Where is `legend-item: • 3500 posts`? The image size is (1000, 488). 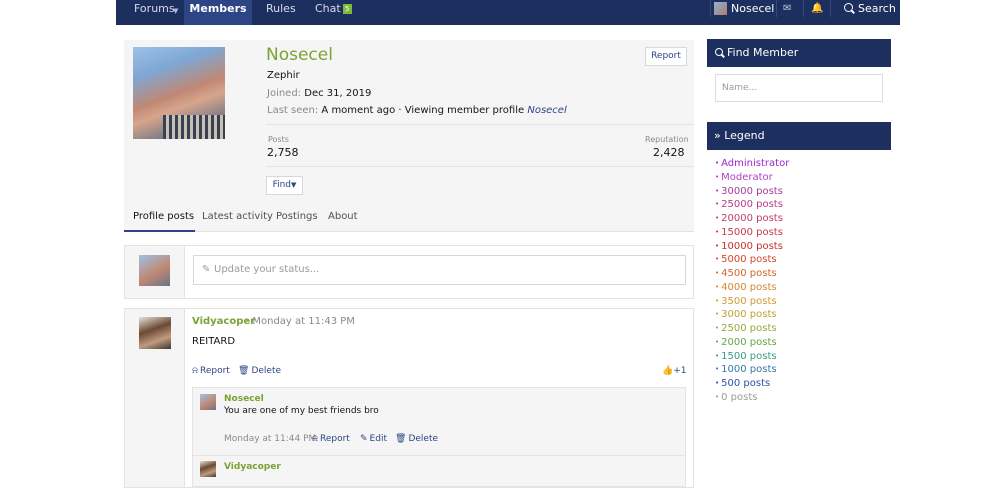
legend-item: • 3500 posts is located at coordinates (752, 302).